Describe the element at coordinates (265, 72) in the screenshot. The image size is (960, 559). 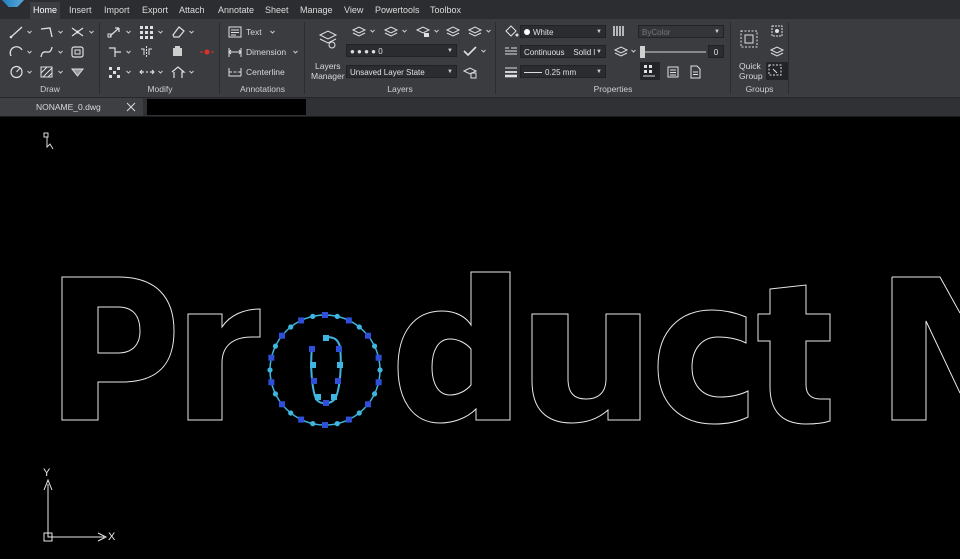
I see `centerline-tool-label: Centerline` at that location.